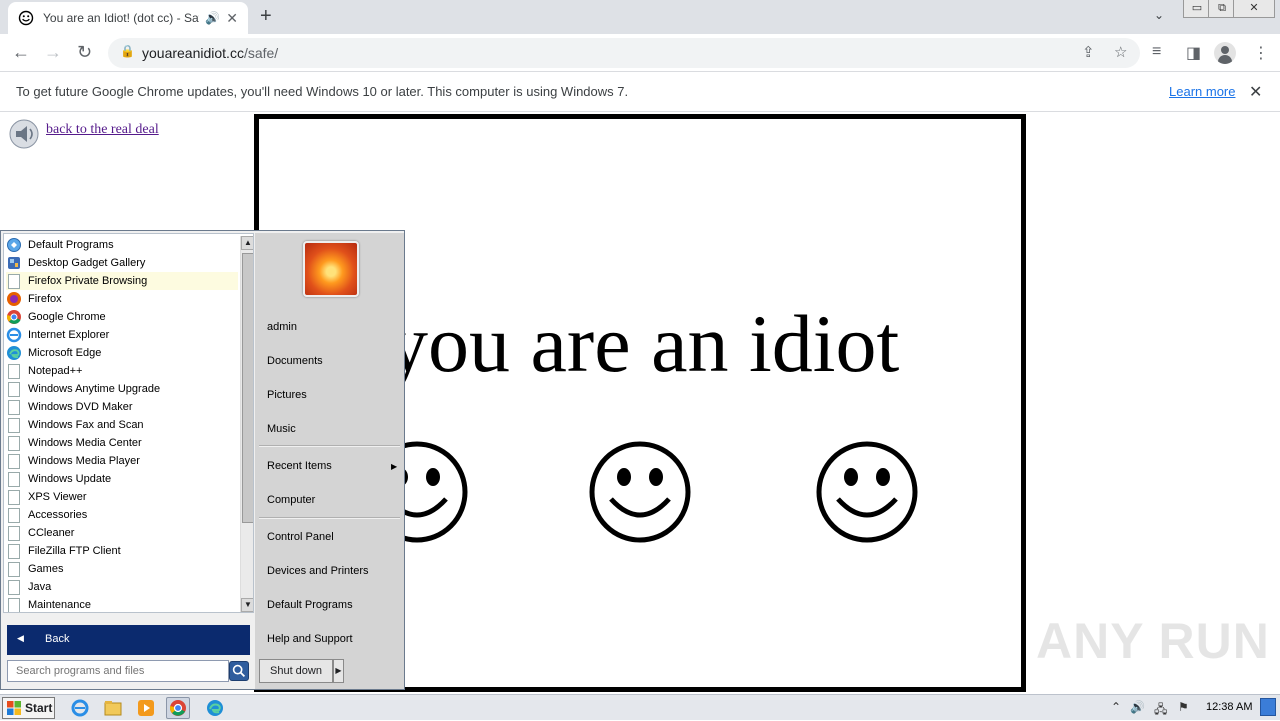 This screenshot has width=1280, height=721. Describe the element at coordinates (80, 708) in the screenshot. I see `ie-taskbar-button` at that location.